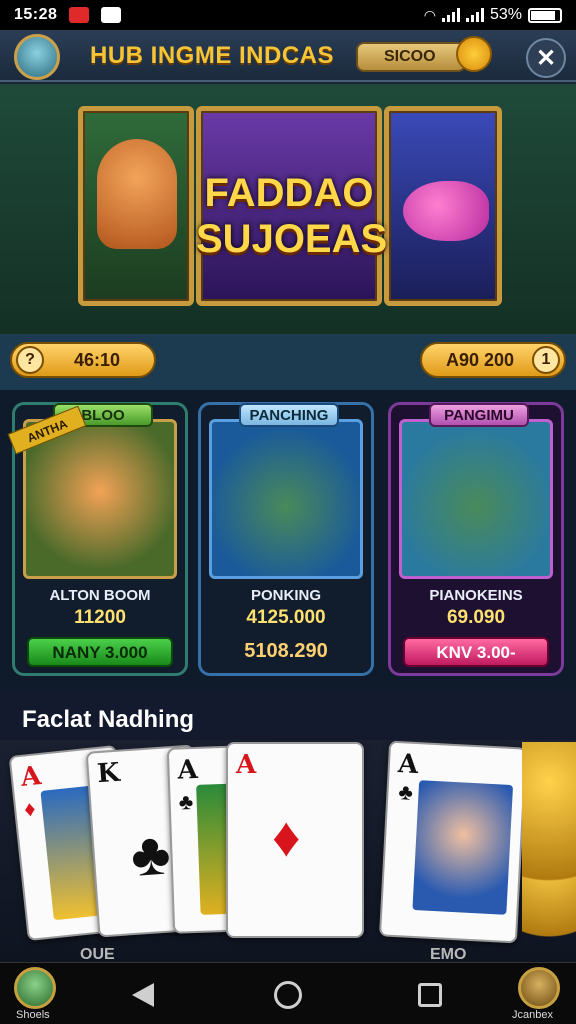 This screenshot has height=1024, width=576. I want to click on game-thumbnail-fish, so click(286, 499).